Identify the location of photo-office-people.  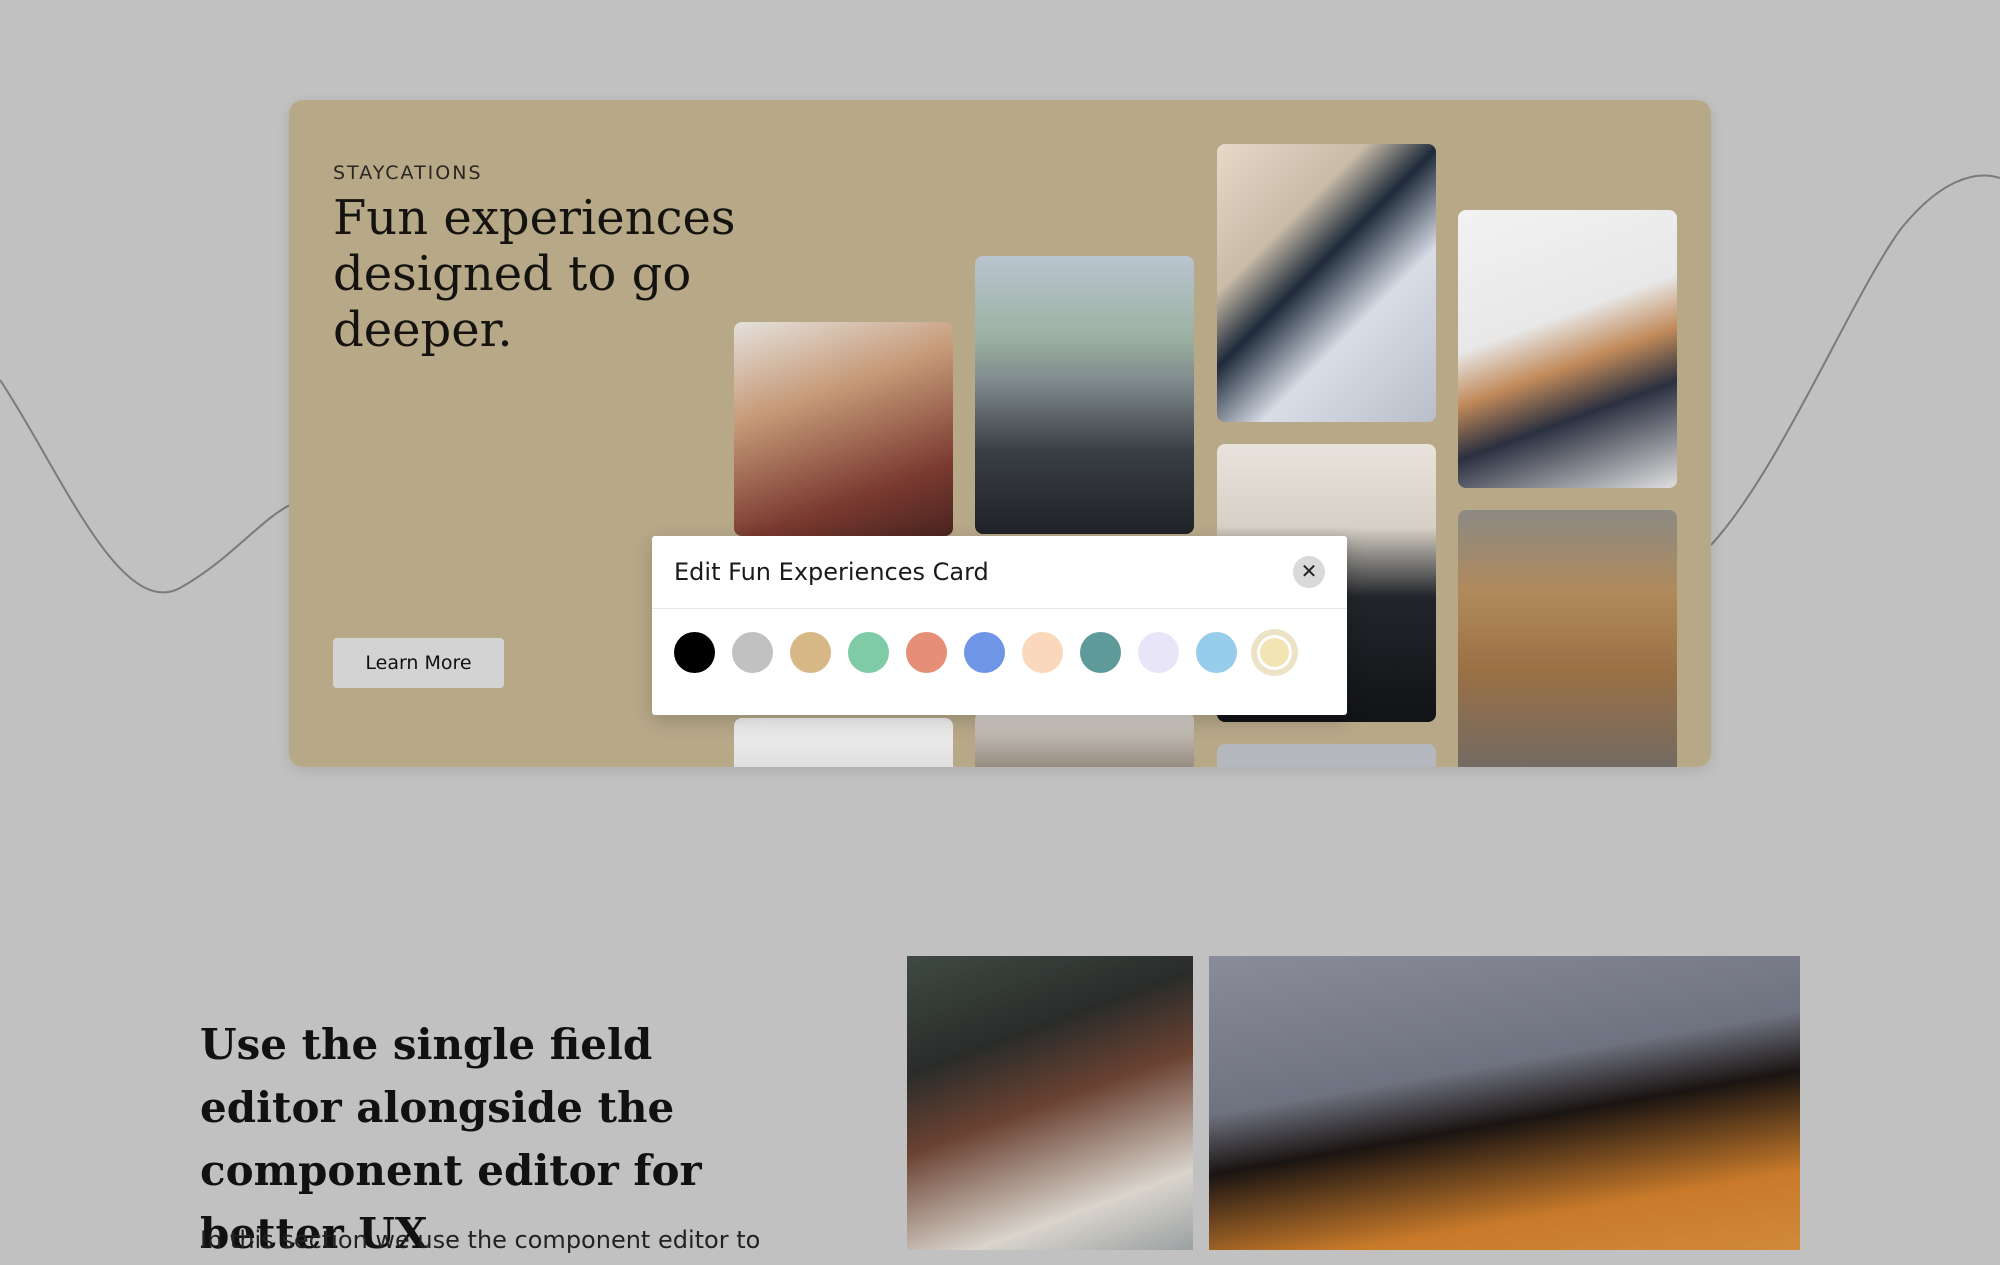
(1084, 739).